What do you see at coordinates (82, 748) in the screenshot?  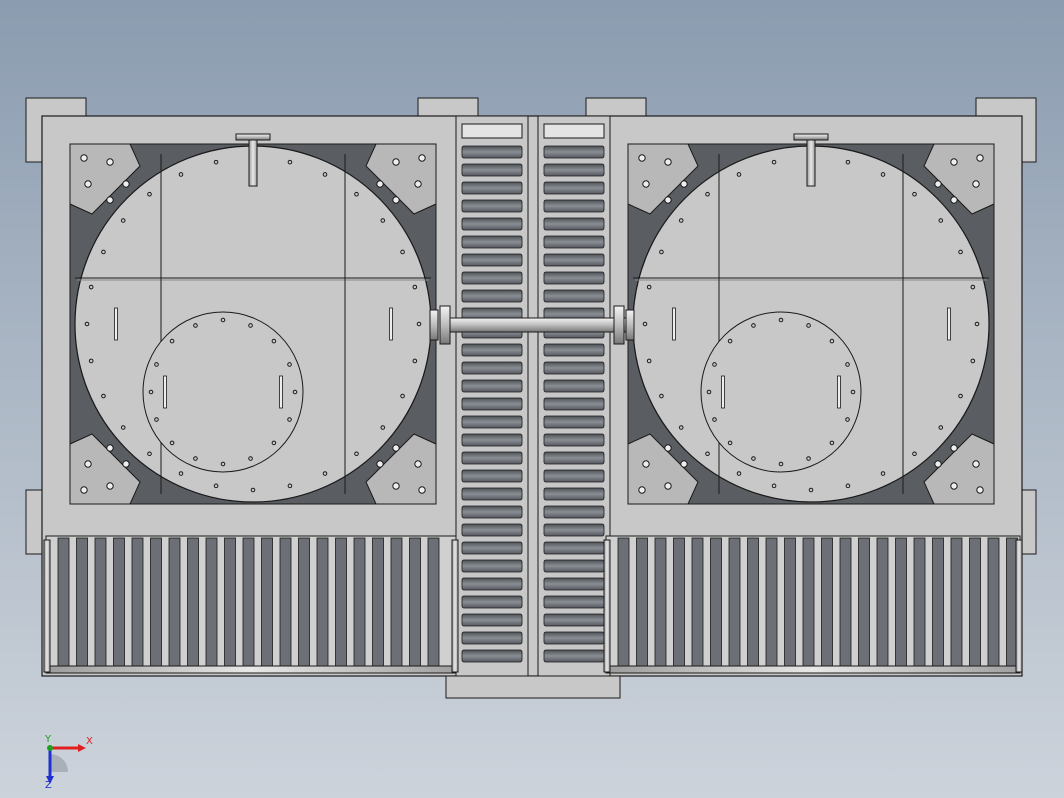 I see `x-arrow-head` at bounding box center [82, 748].